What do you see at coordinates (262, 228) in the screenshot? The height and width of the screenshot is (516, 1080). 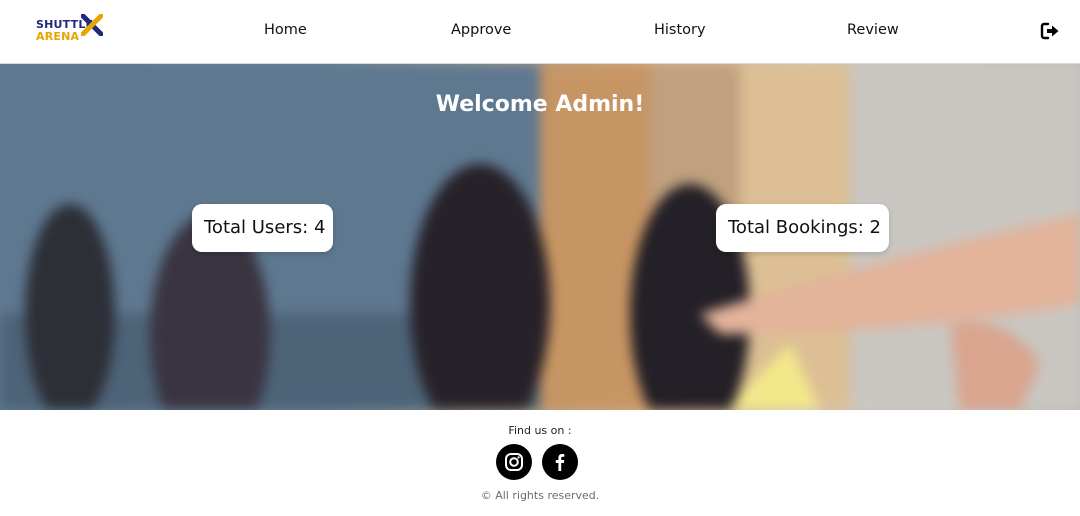 I see `total-users-card: Total Users: 4` at bounding box center [262, 228].